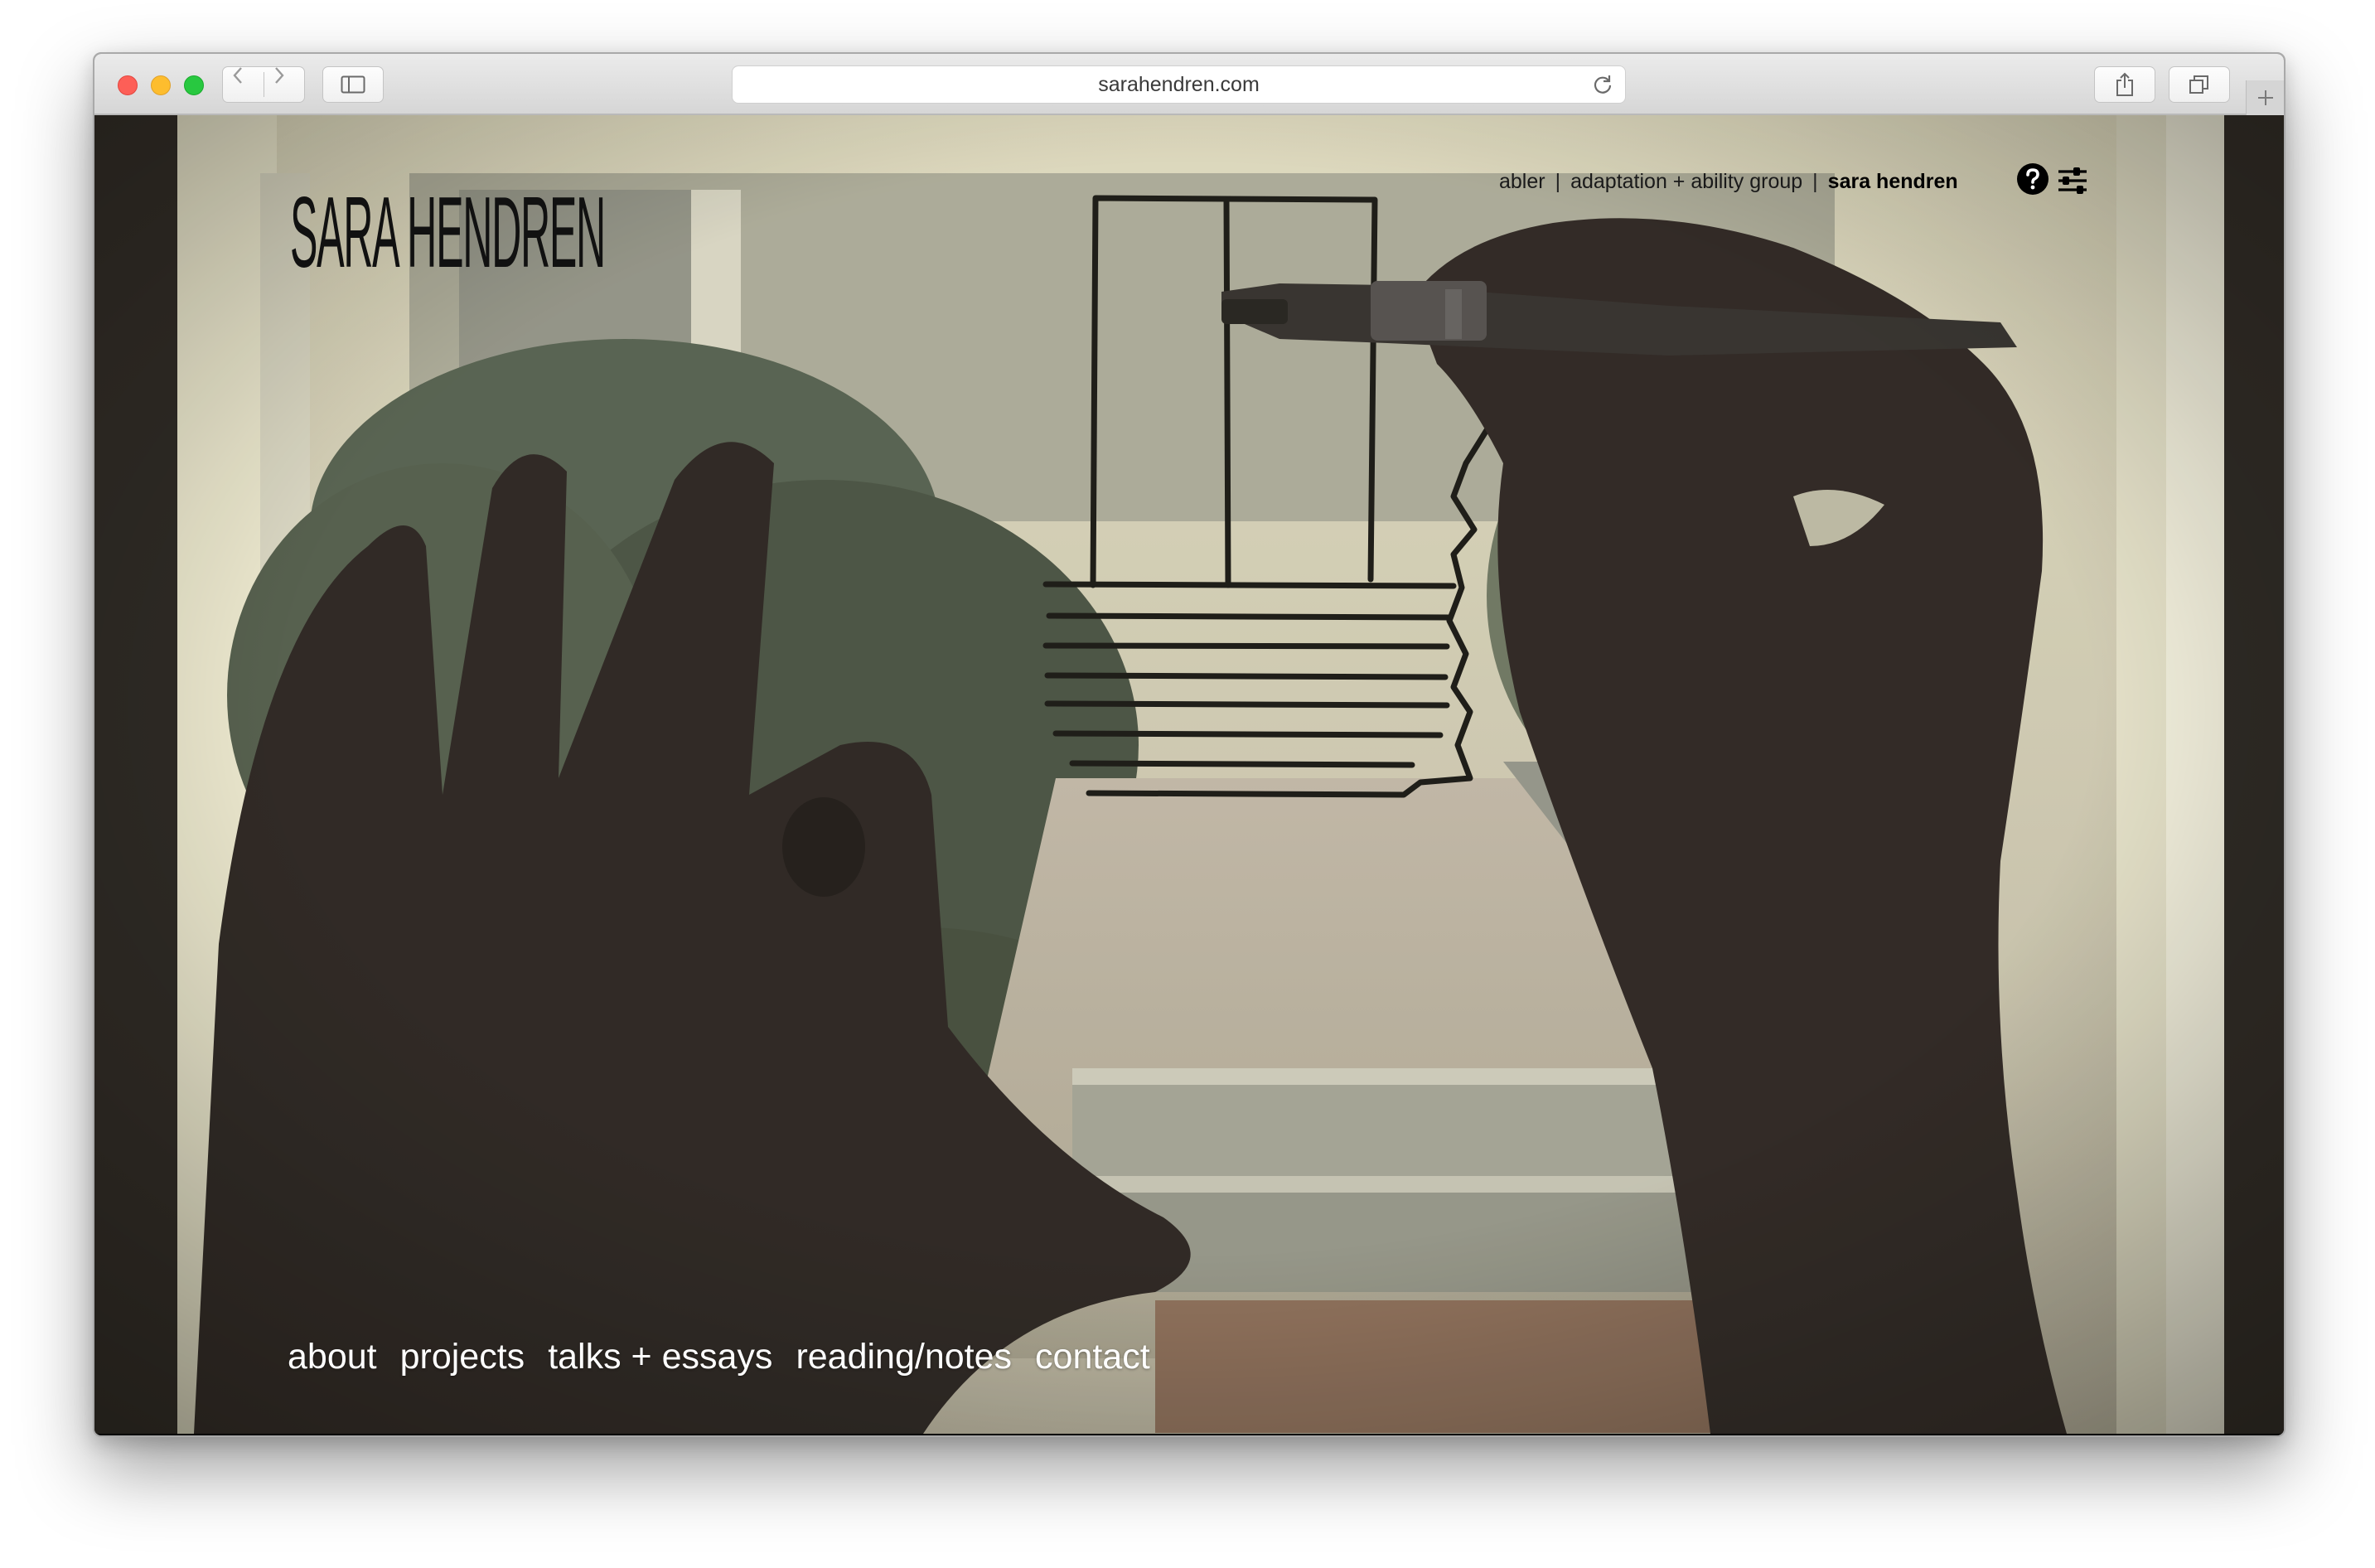 This screenshot has width=2375, height=1568. I want to click on share-button, so click(2124, 84).